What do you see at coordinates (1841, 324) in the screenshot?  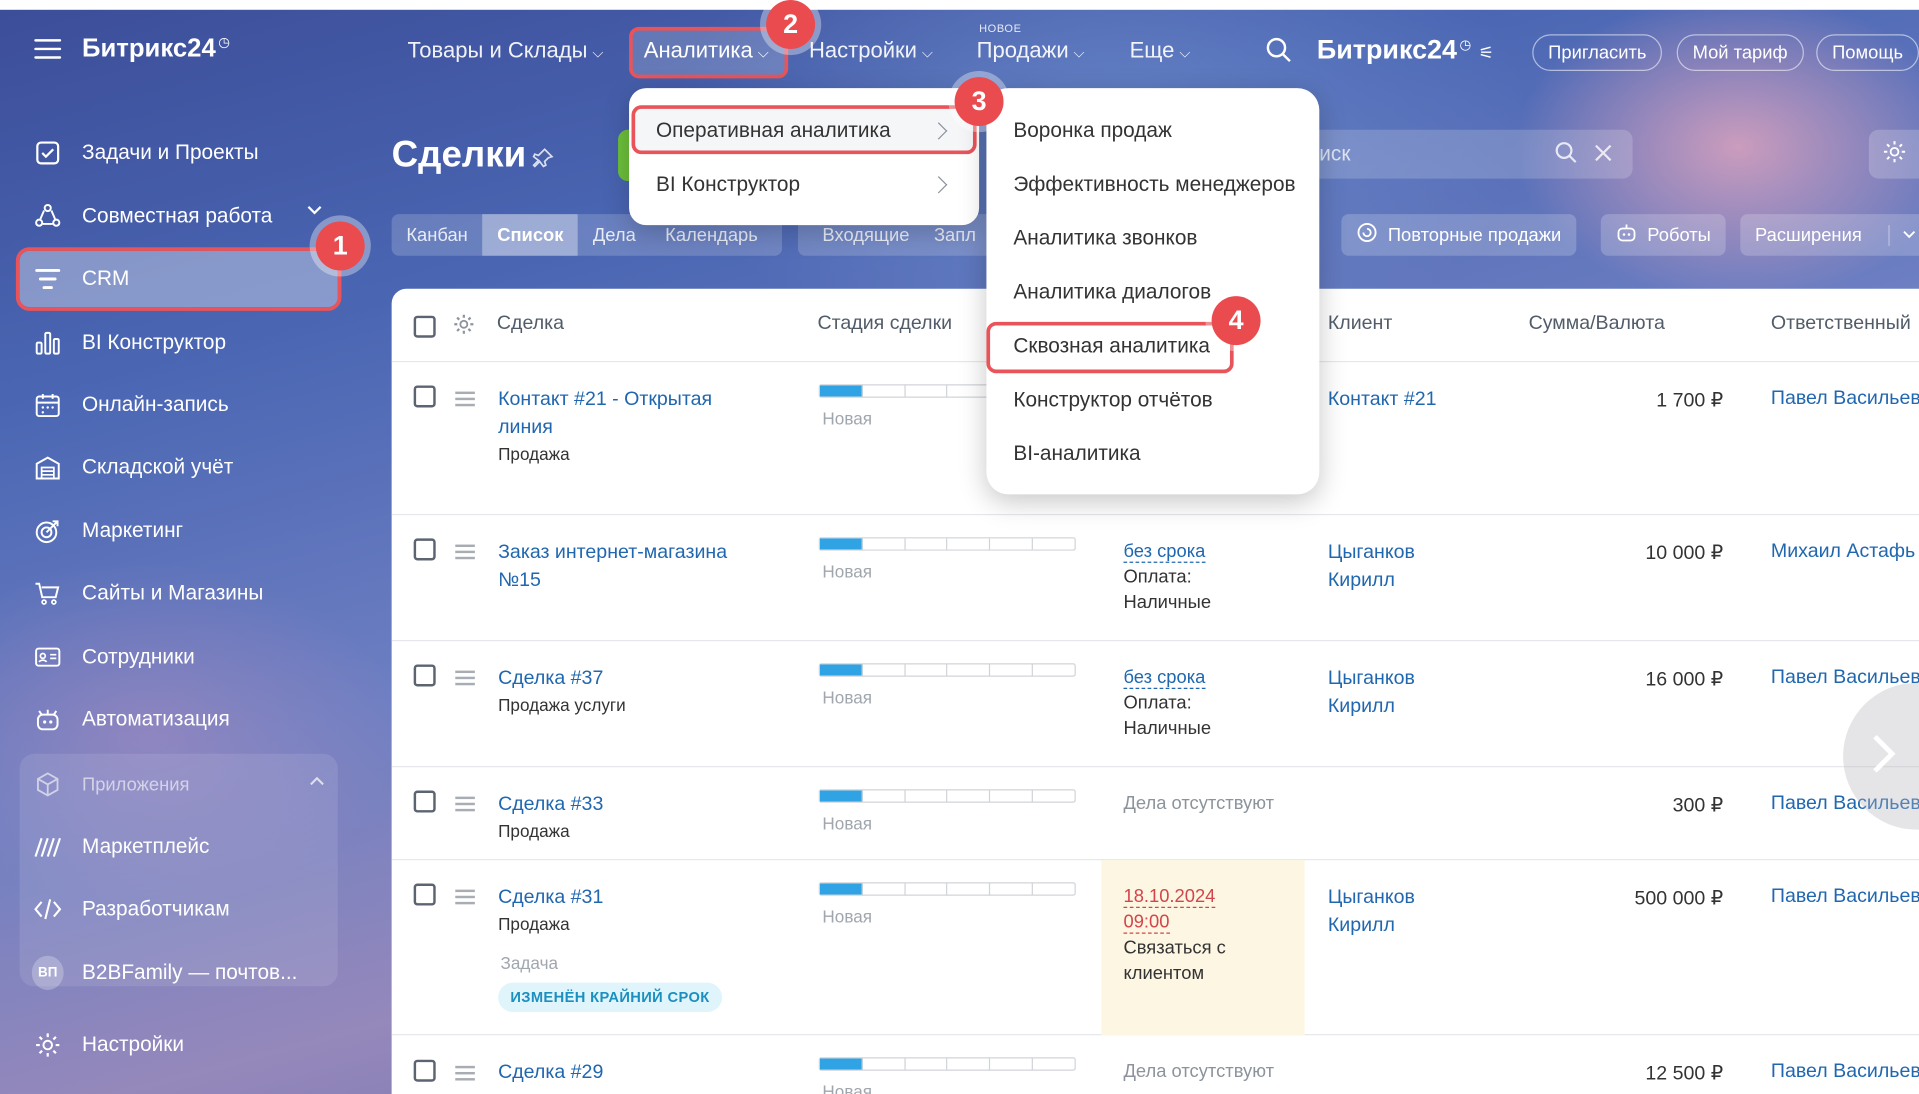 I see `column-header-responsible: Ответственный` at bounding box center [1841, 324].